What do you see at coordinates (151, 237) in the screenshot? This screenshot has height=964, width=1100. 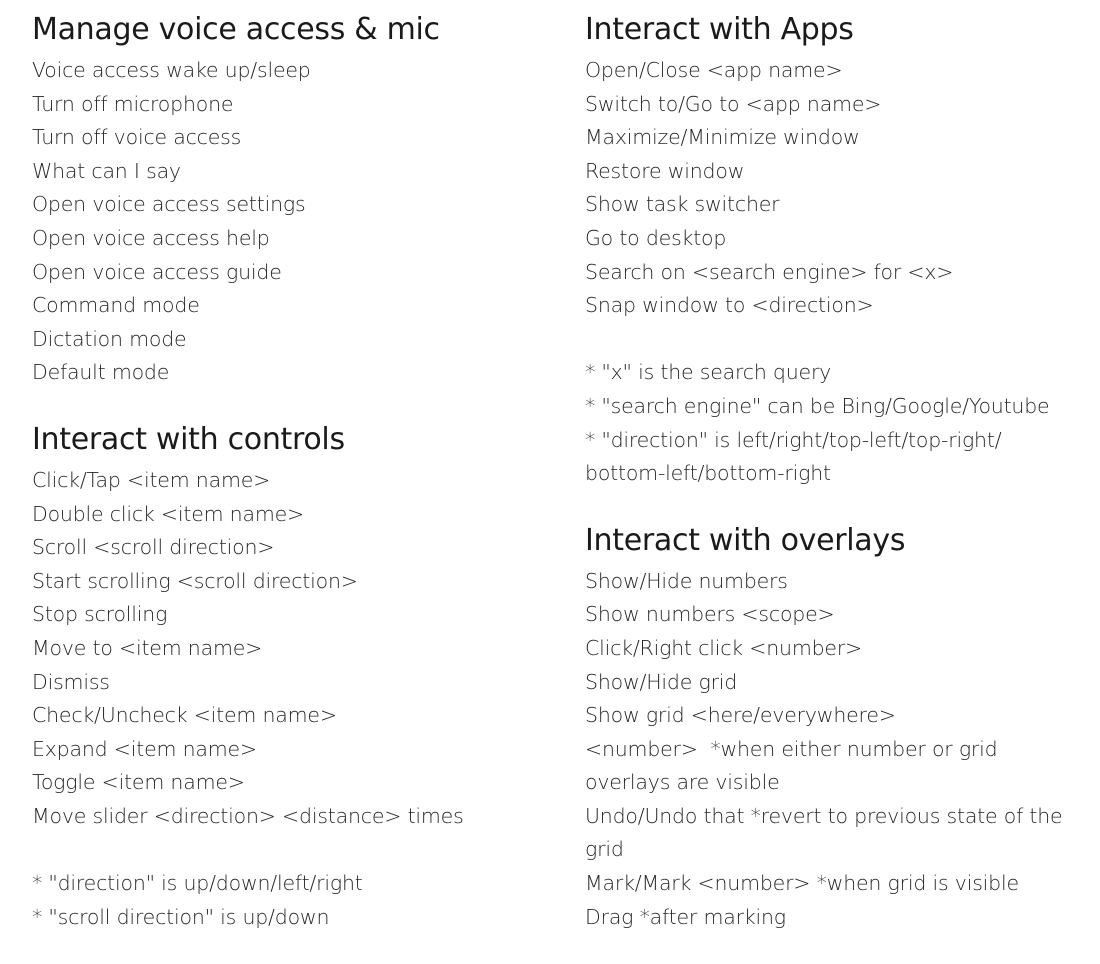 I see `list-item: Open voice access help` at bounding box center [151, 237].